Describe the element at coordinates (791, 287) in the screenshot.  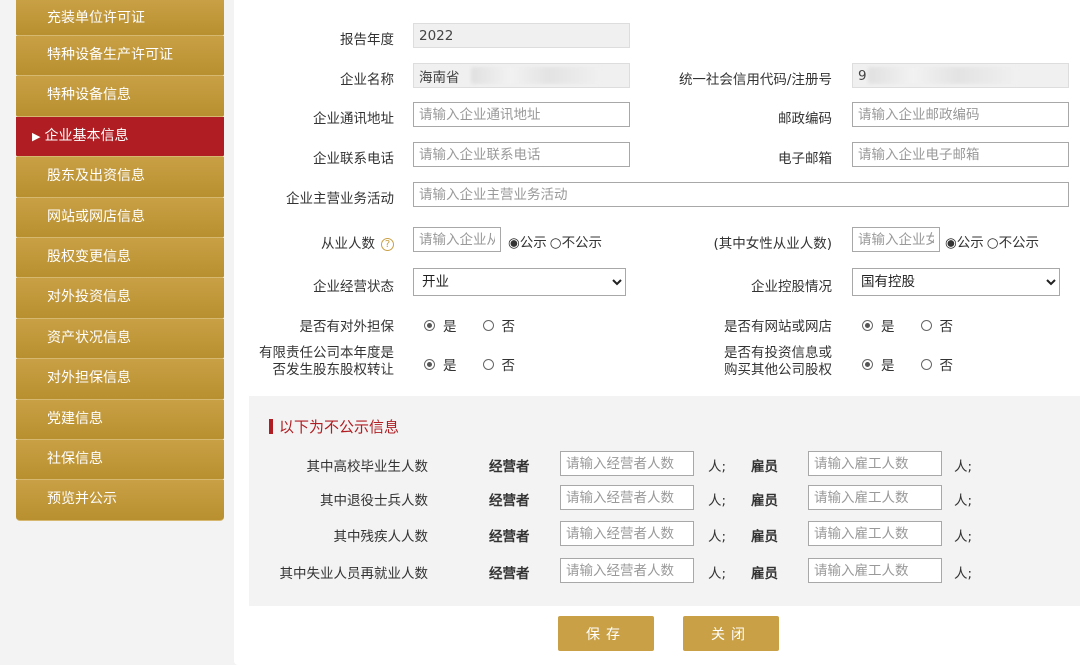
I see `holding-status-label: 企业控股情况` at that location.